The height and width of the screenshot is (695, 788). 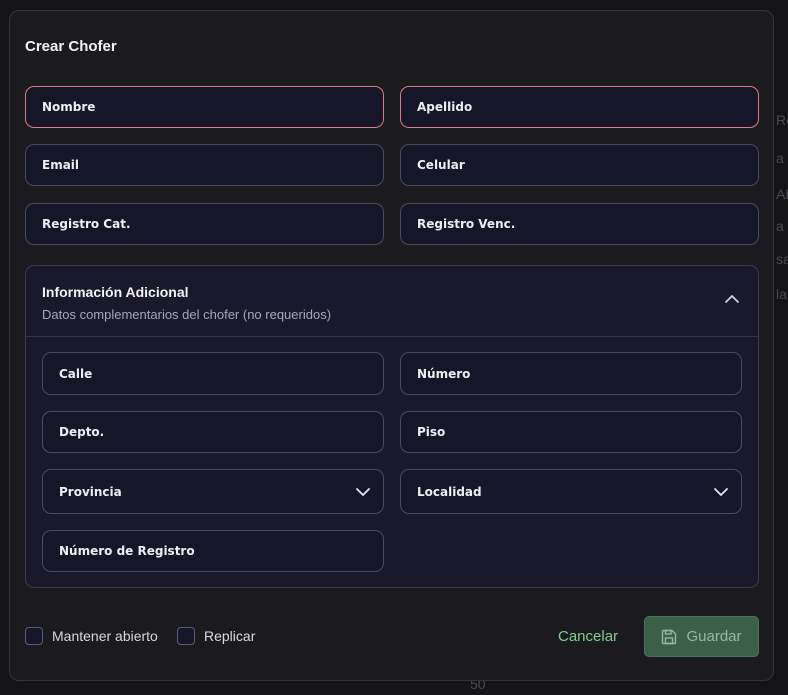 I want to click on provincia-select: Provincia, so click(x=213, y=491).